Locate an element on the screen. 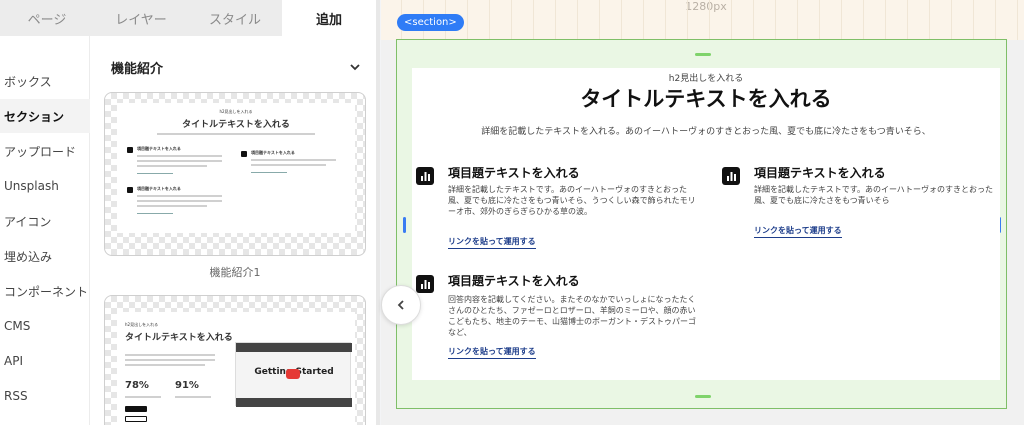 This screenshot has width=1024, height=425. panel-scrollbar is located at coordinates (378, 212).